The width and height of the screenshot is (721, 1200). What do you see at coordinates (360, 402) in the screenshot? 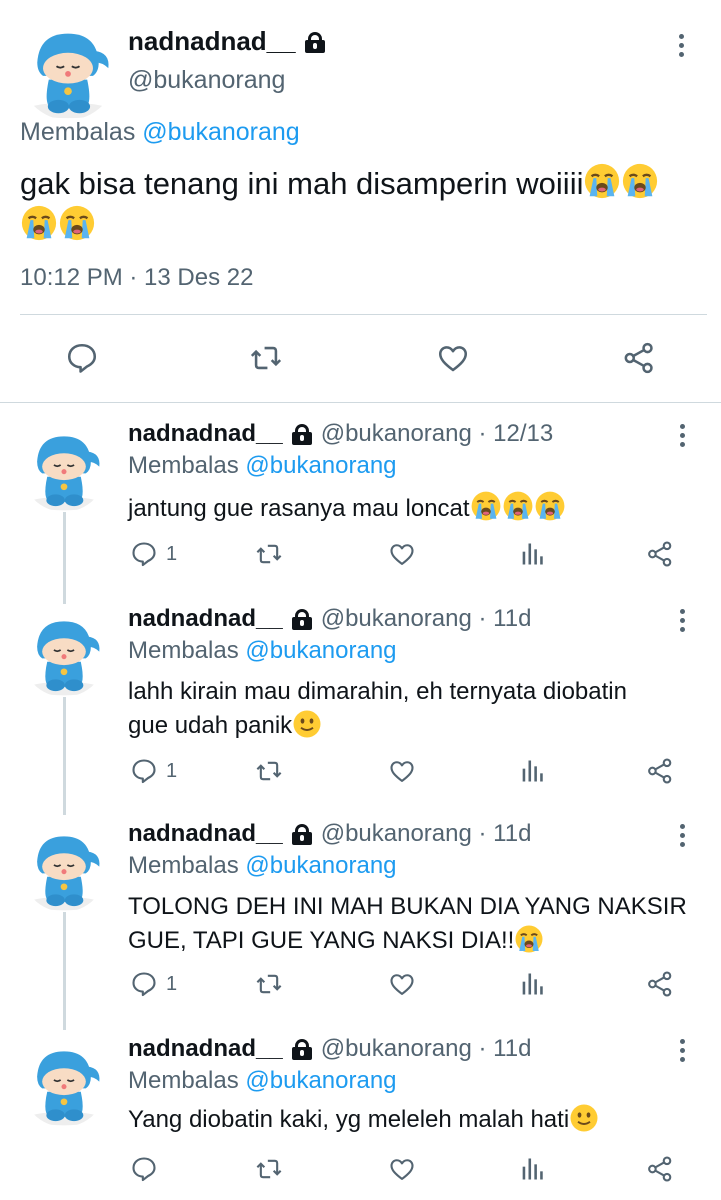
I see `divider` at bounding box center [360, 402].